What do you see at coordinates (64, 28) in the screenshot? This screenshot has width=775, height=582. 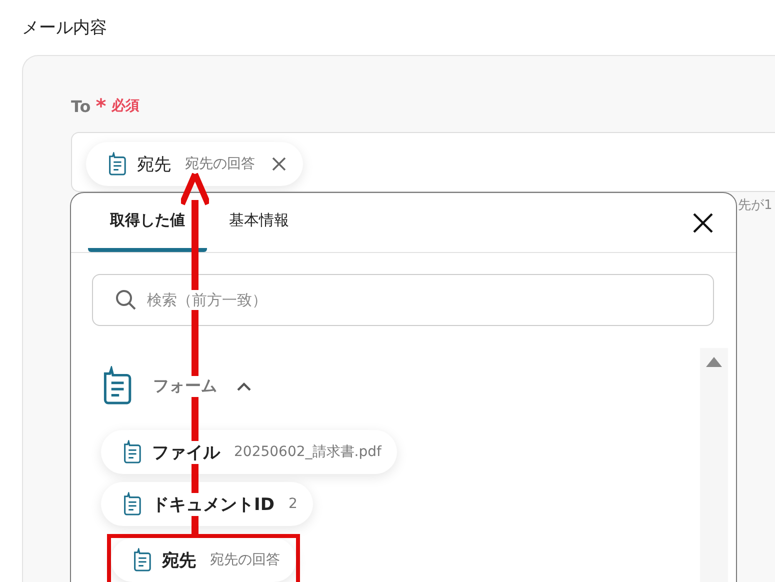 I see `section-title: メール内容` at bounding box center [64, 28].